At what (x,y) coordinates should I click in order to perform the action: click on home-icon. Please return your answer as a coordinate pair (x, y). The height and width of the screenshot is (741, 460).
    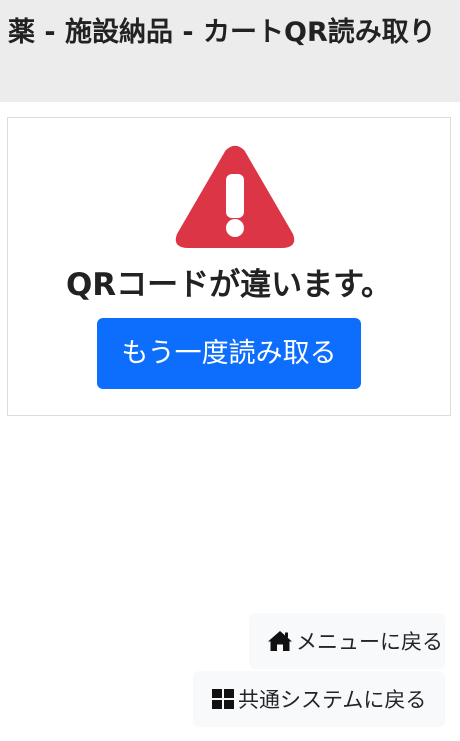
    Looking at the image, I should click on (280, 641).